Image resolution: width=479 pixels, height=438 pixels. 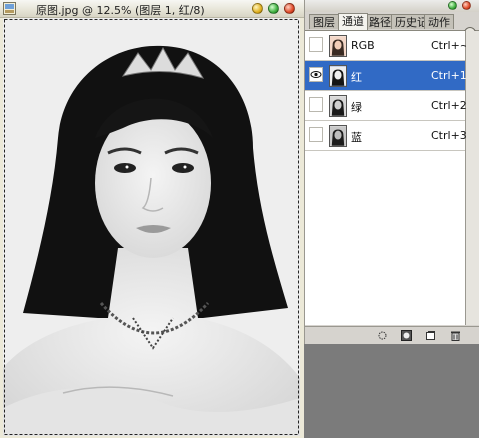 I want to click on panel-footer, so click(x=392, y=335).